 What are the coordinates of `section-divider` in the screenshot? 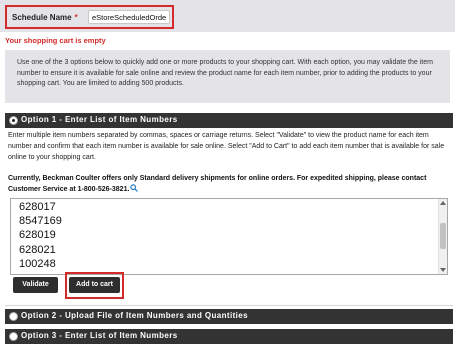 It's located at (229, 305).